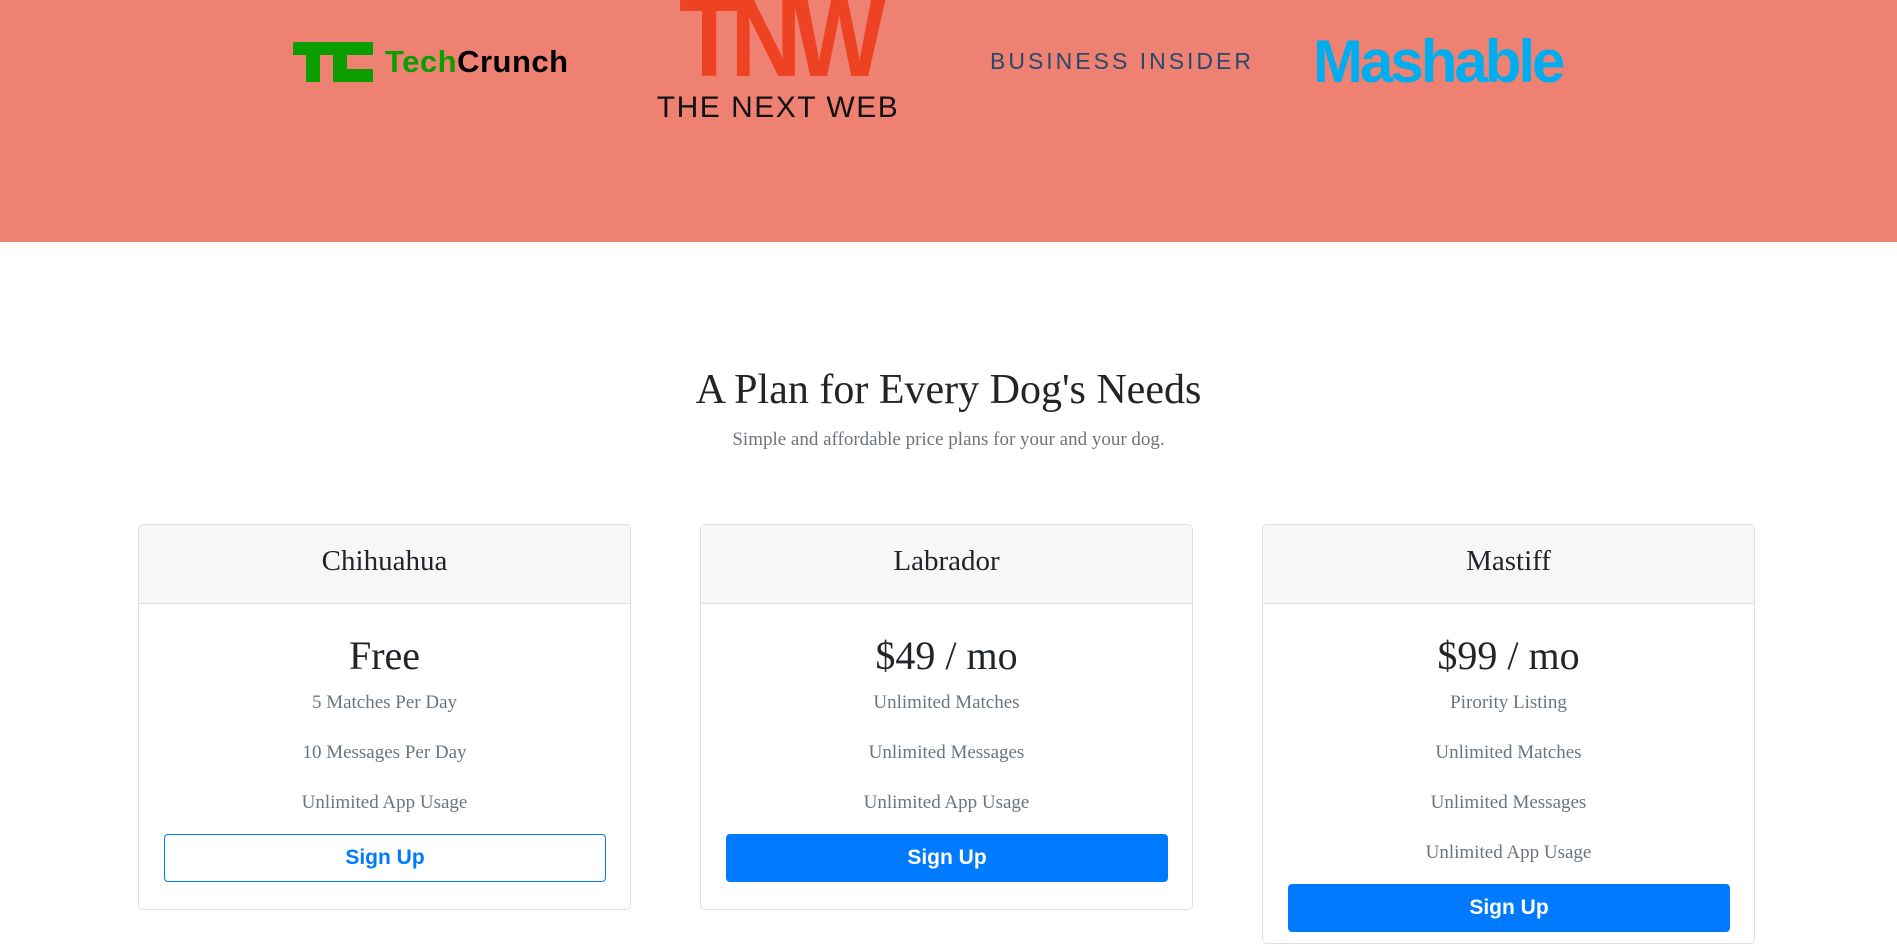 This screenshot has height=944, width=1897. What do you see at coordinates (1439, 61) in the screenshot?
I see `mashable-logo: Mashable` at bounding box center [1439, 61].